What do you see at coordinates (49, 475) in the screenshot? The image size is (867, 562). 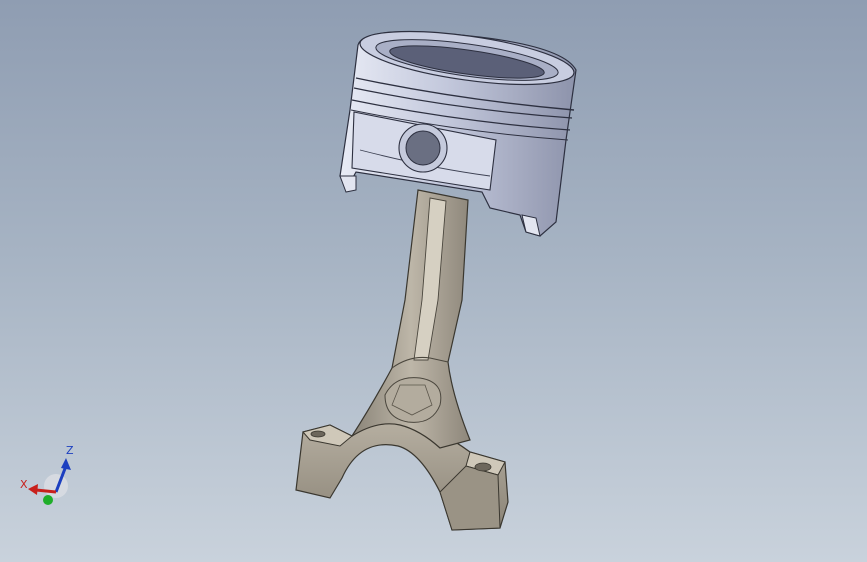 I see `reference-triad: X Z` at bounding box center [49, 475].